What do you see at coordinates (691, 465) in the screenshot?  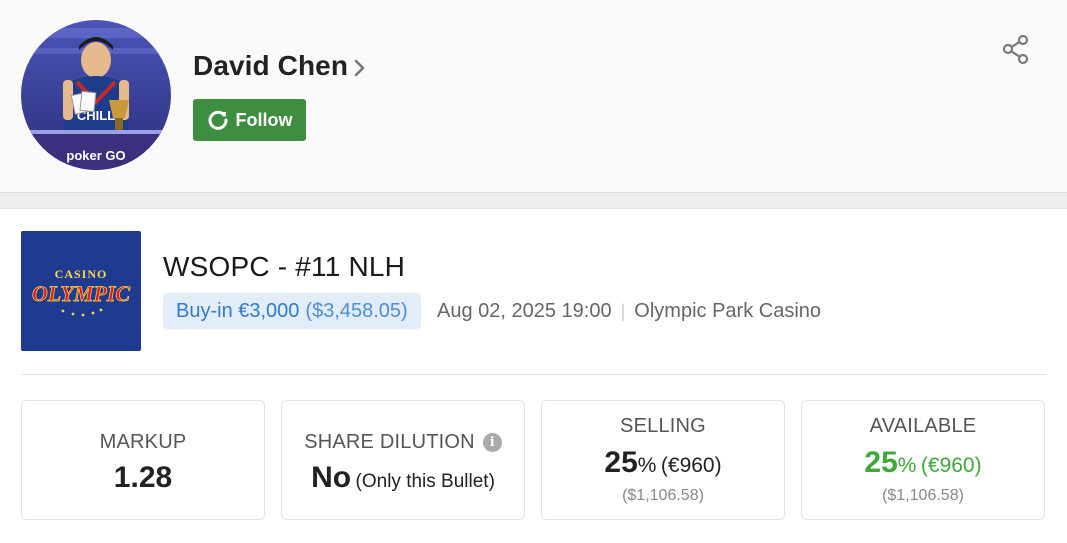 I see `selling-eur: (€960)` at bounding box center [691, 465].